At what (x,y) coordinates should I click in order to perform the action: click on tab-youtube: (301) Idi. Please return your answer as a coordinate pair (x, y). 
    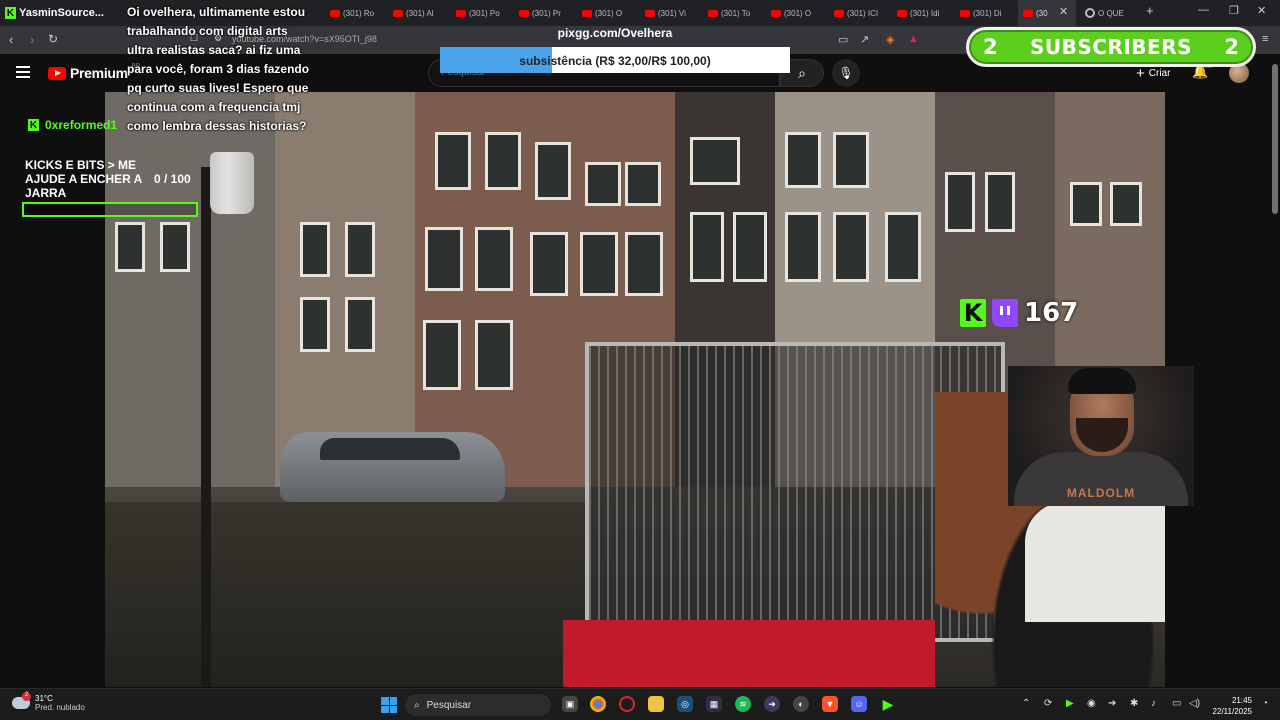
    Looking at the image, I should click on (923, 13).